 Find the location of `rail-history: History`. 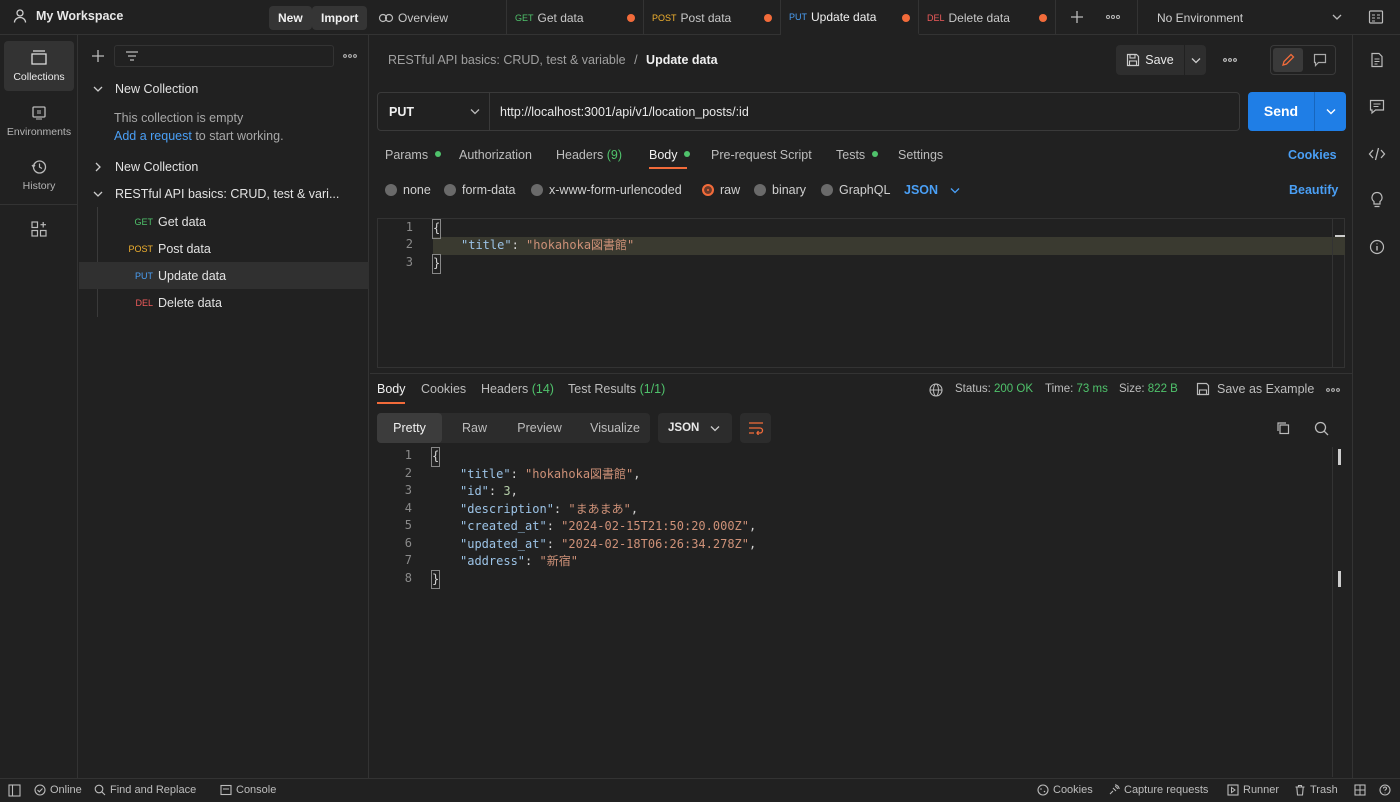

rail-history: History is located at coordinates (39, 175).